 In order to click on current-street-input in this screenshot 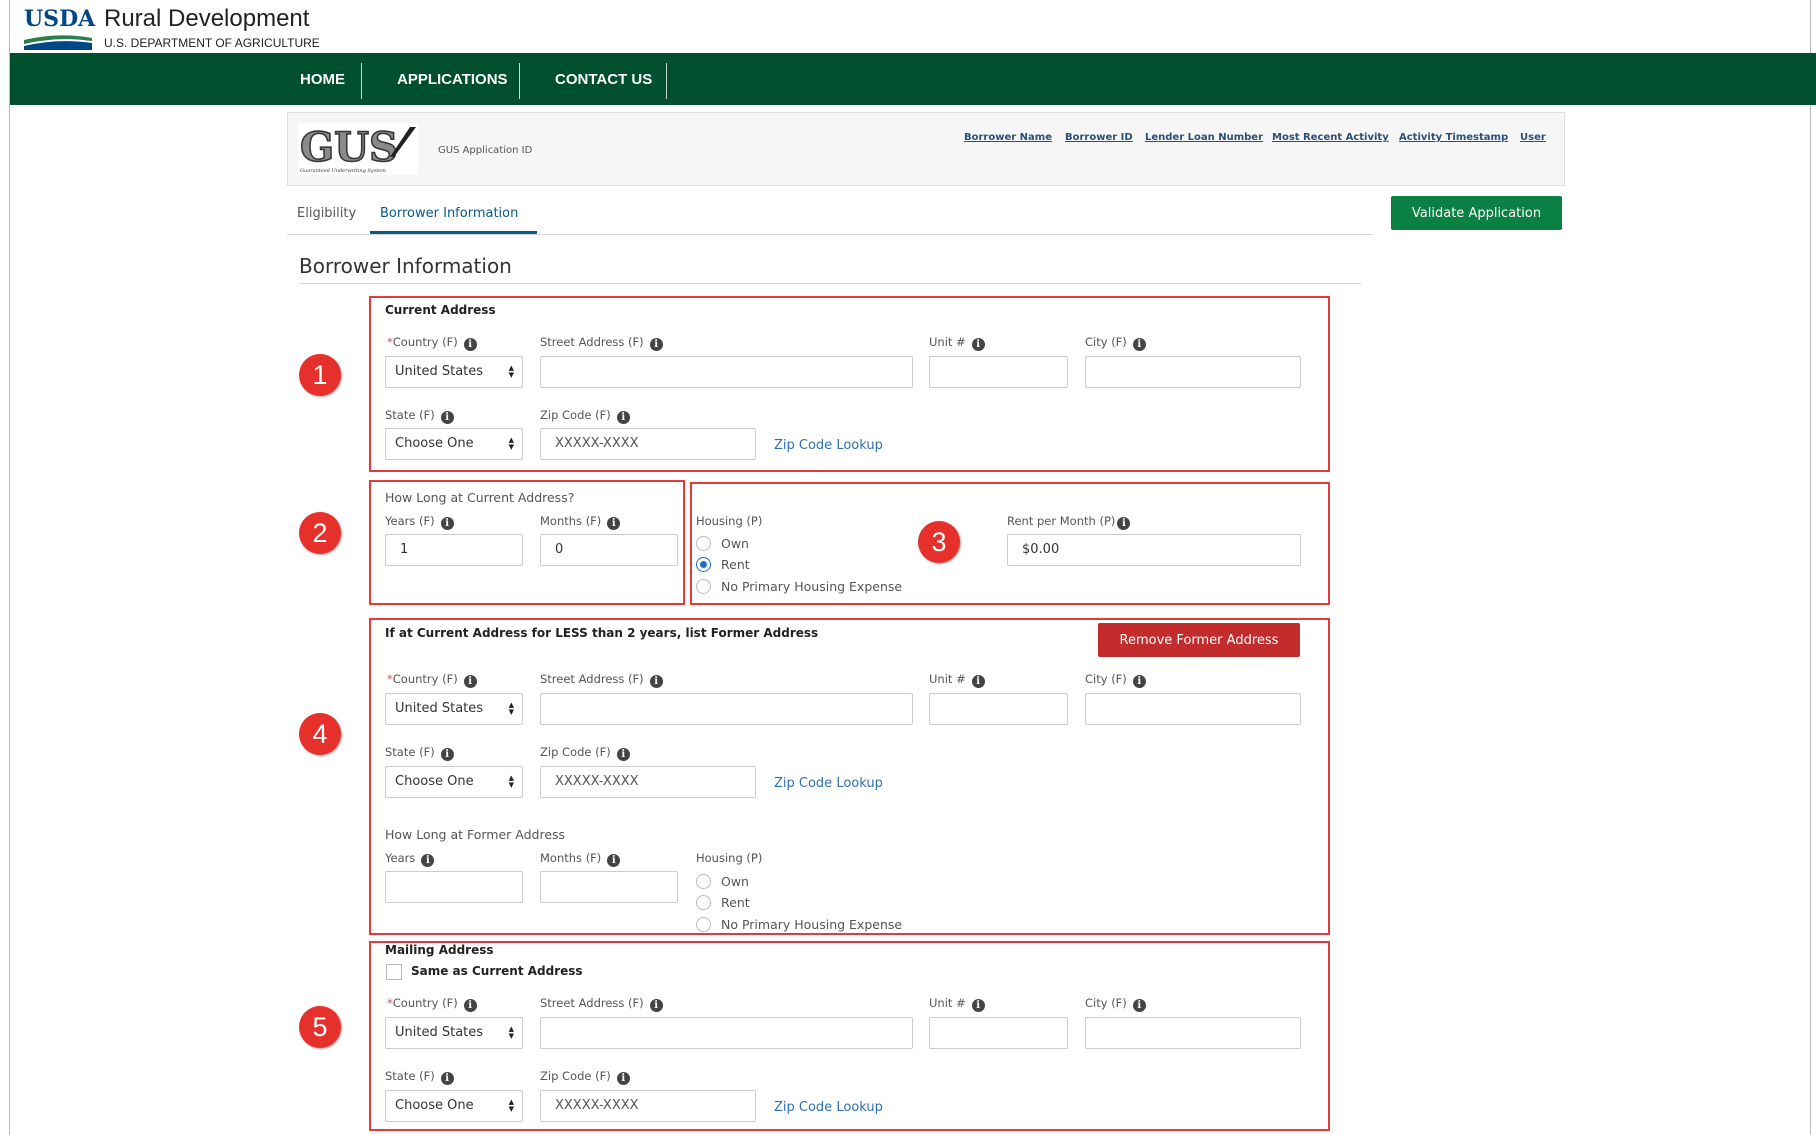, I will do `click(726, 372)`.